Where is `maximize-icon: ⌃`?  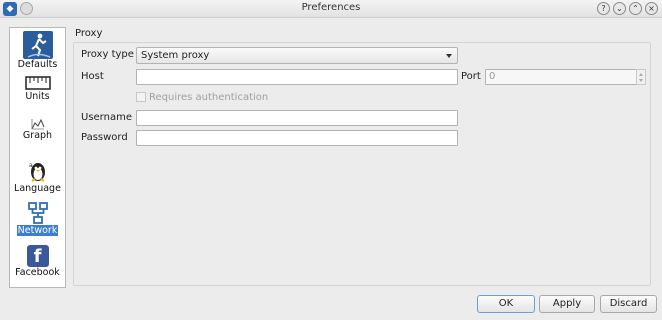
maximize-icon: ⌃ is located at coordinates (635, 8).